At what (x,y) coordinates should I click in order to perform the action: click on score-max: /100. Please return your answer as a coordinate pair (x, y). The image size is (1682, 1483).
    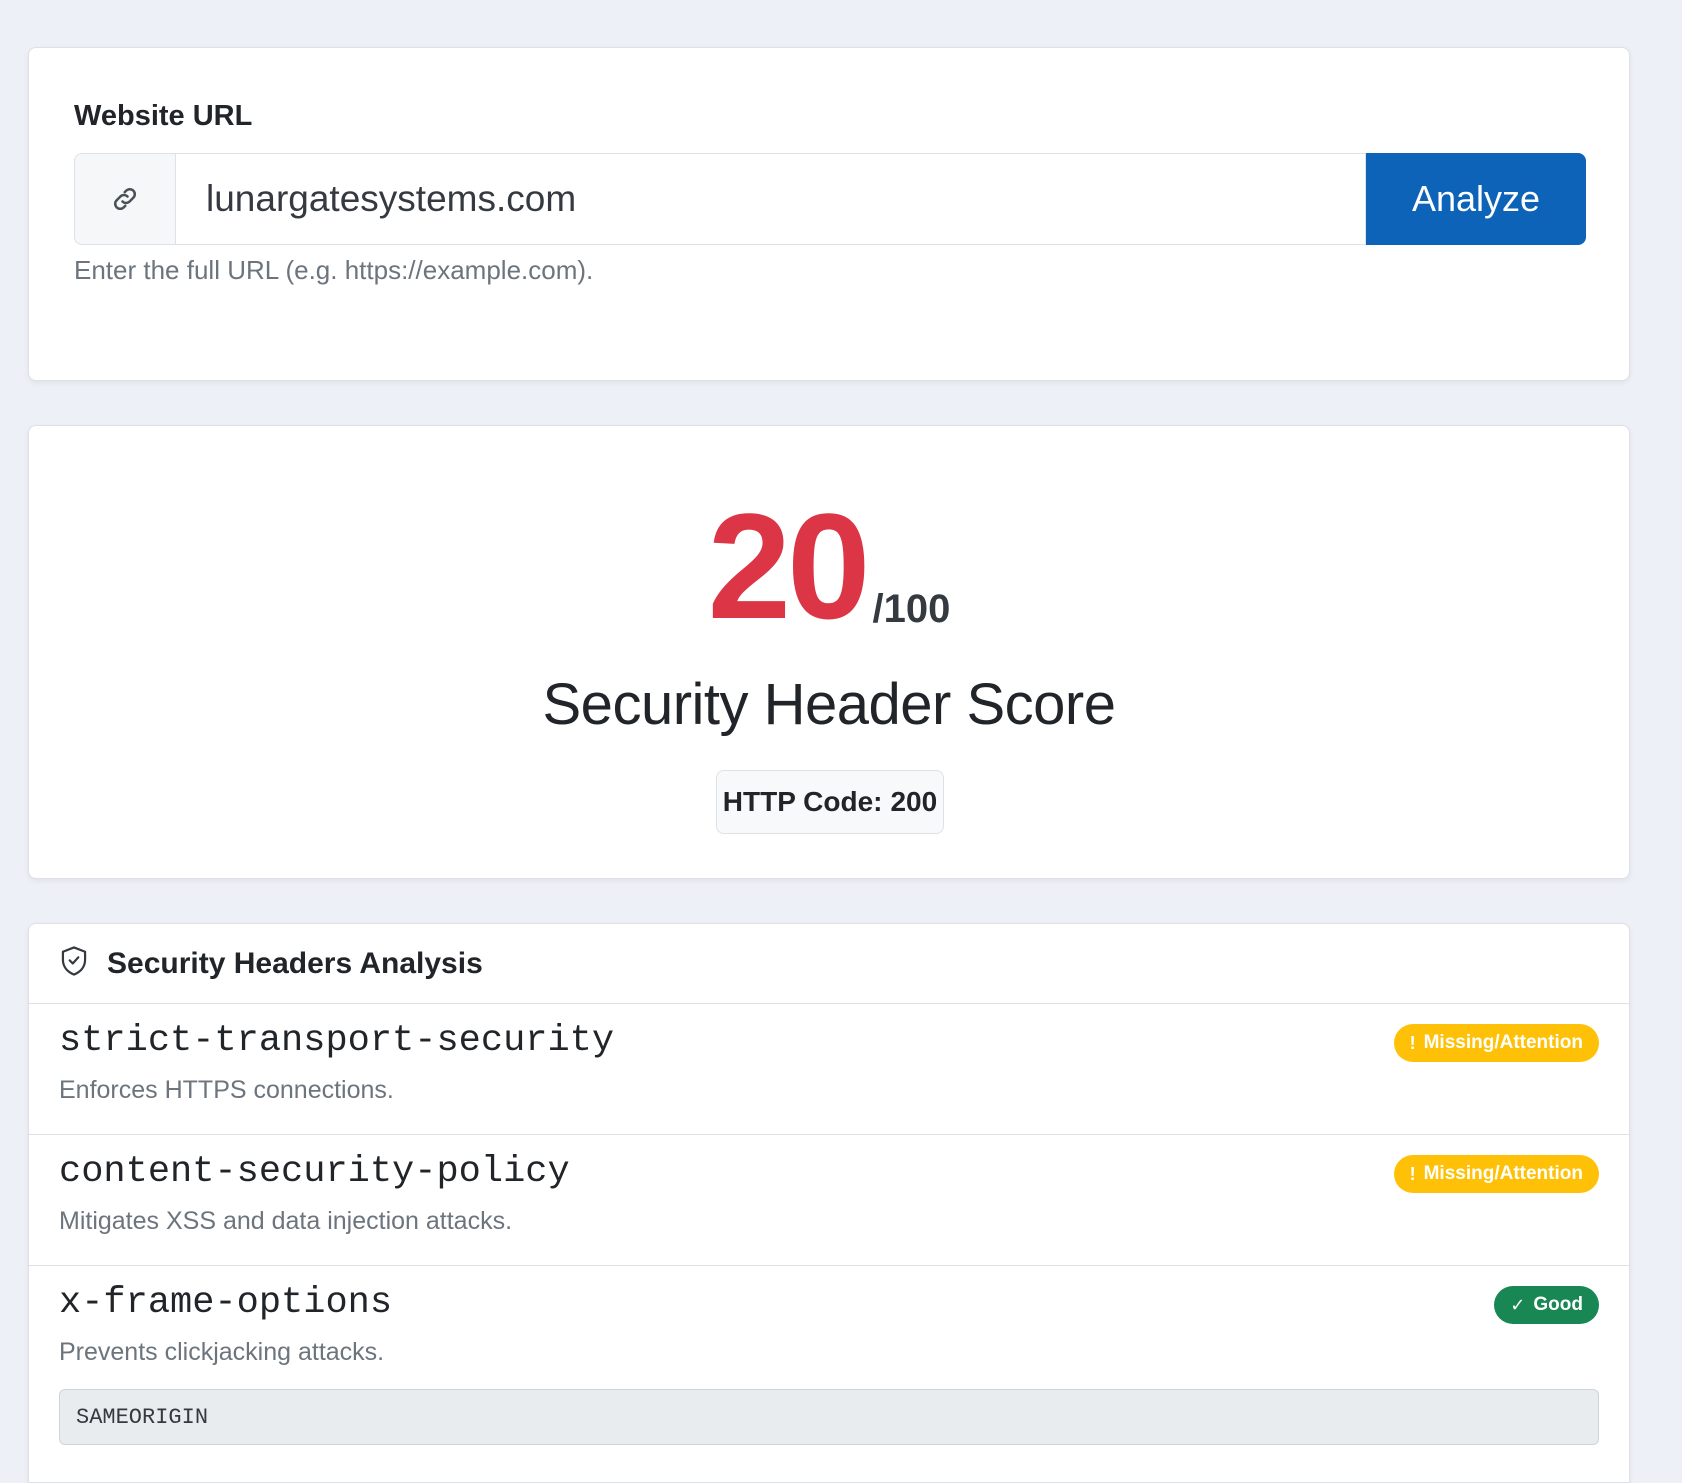
    Looking at the image, I should click on (911, 609).